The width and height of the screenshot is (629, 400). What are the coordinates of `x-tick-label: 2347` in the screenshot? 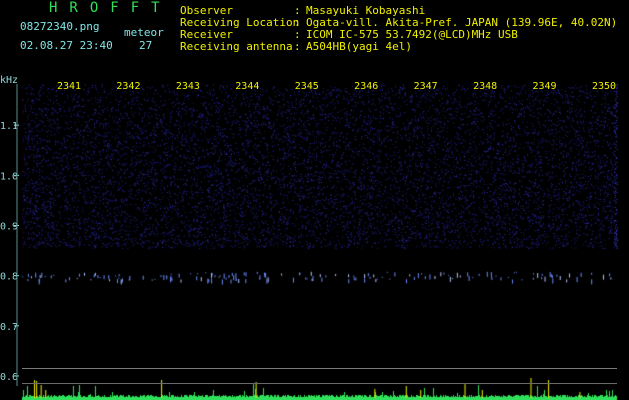 It's located at (426, 86).